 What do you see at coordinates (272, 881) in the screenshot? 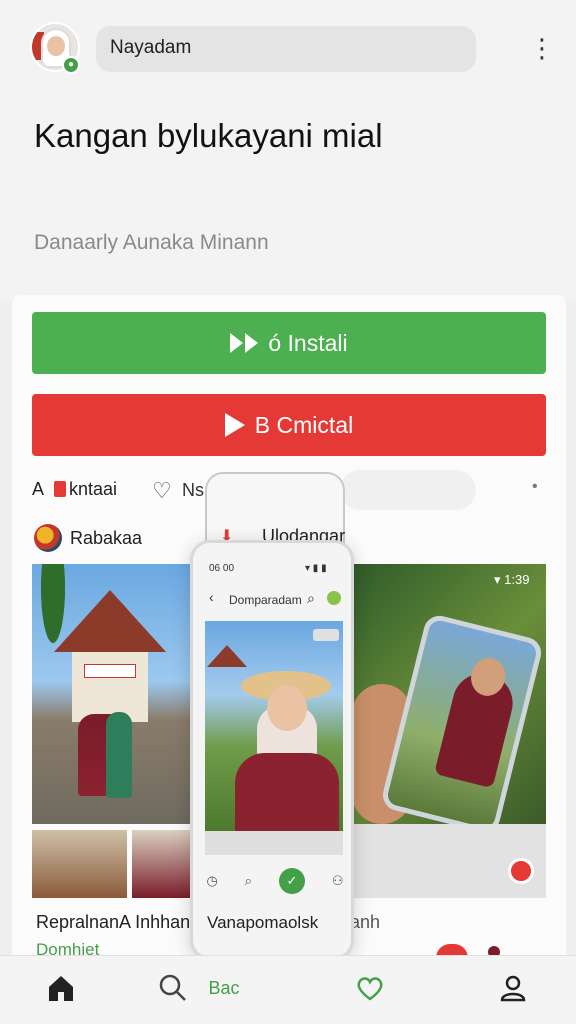
I see `phone-nav: ◷ ⌕ ✓ ⚇` at bounding box center [272, 881].